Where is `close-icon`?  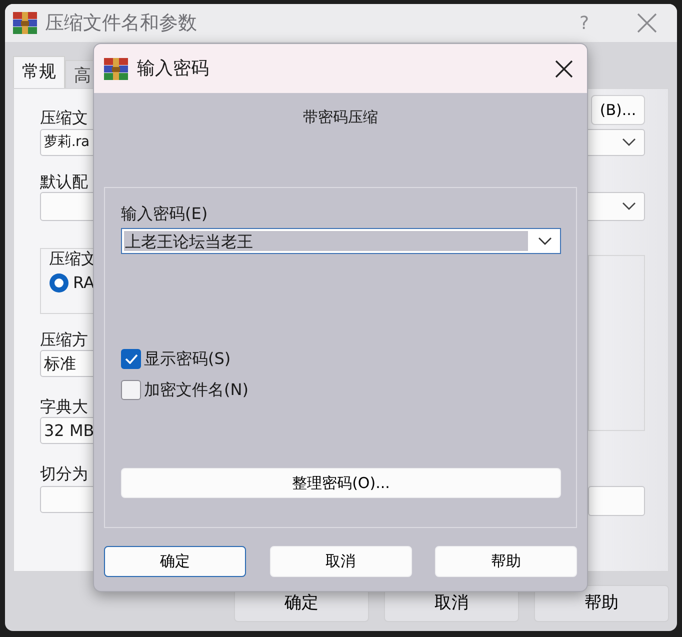
close-icon is located at coordinates (564, 69).